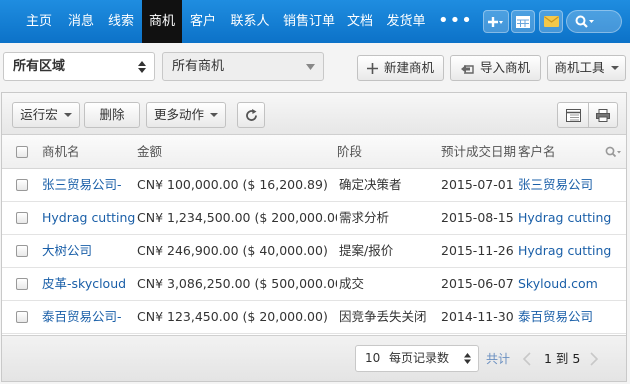 The height and width of the screenshot is (384, 630). What do you see at coordinates (309, 21) in the screenshot?
I see `nav-item-sales-orders: 销售订单` at bounding box center [309, 21].